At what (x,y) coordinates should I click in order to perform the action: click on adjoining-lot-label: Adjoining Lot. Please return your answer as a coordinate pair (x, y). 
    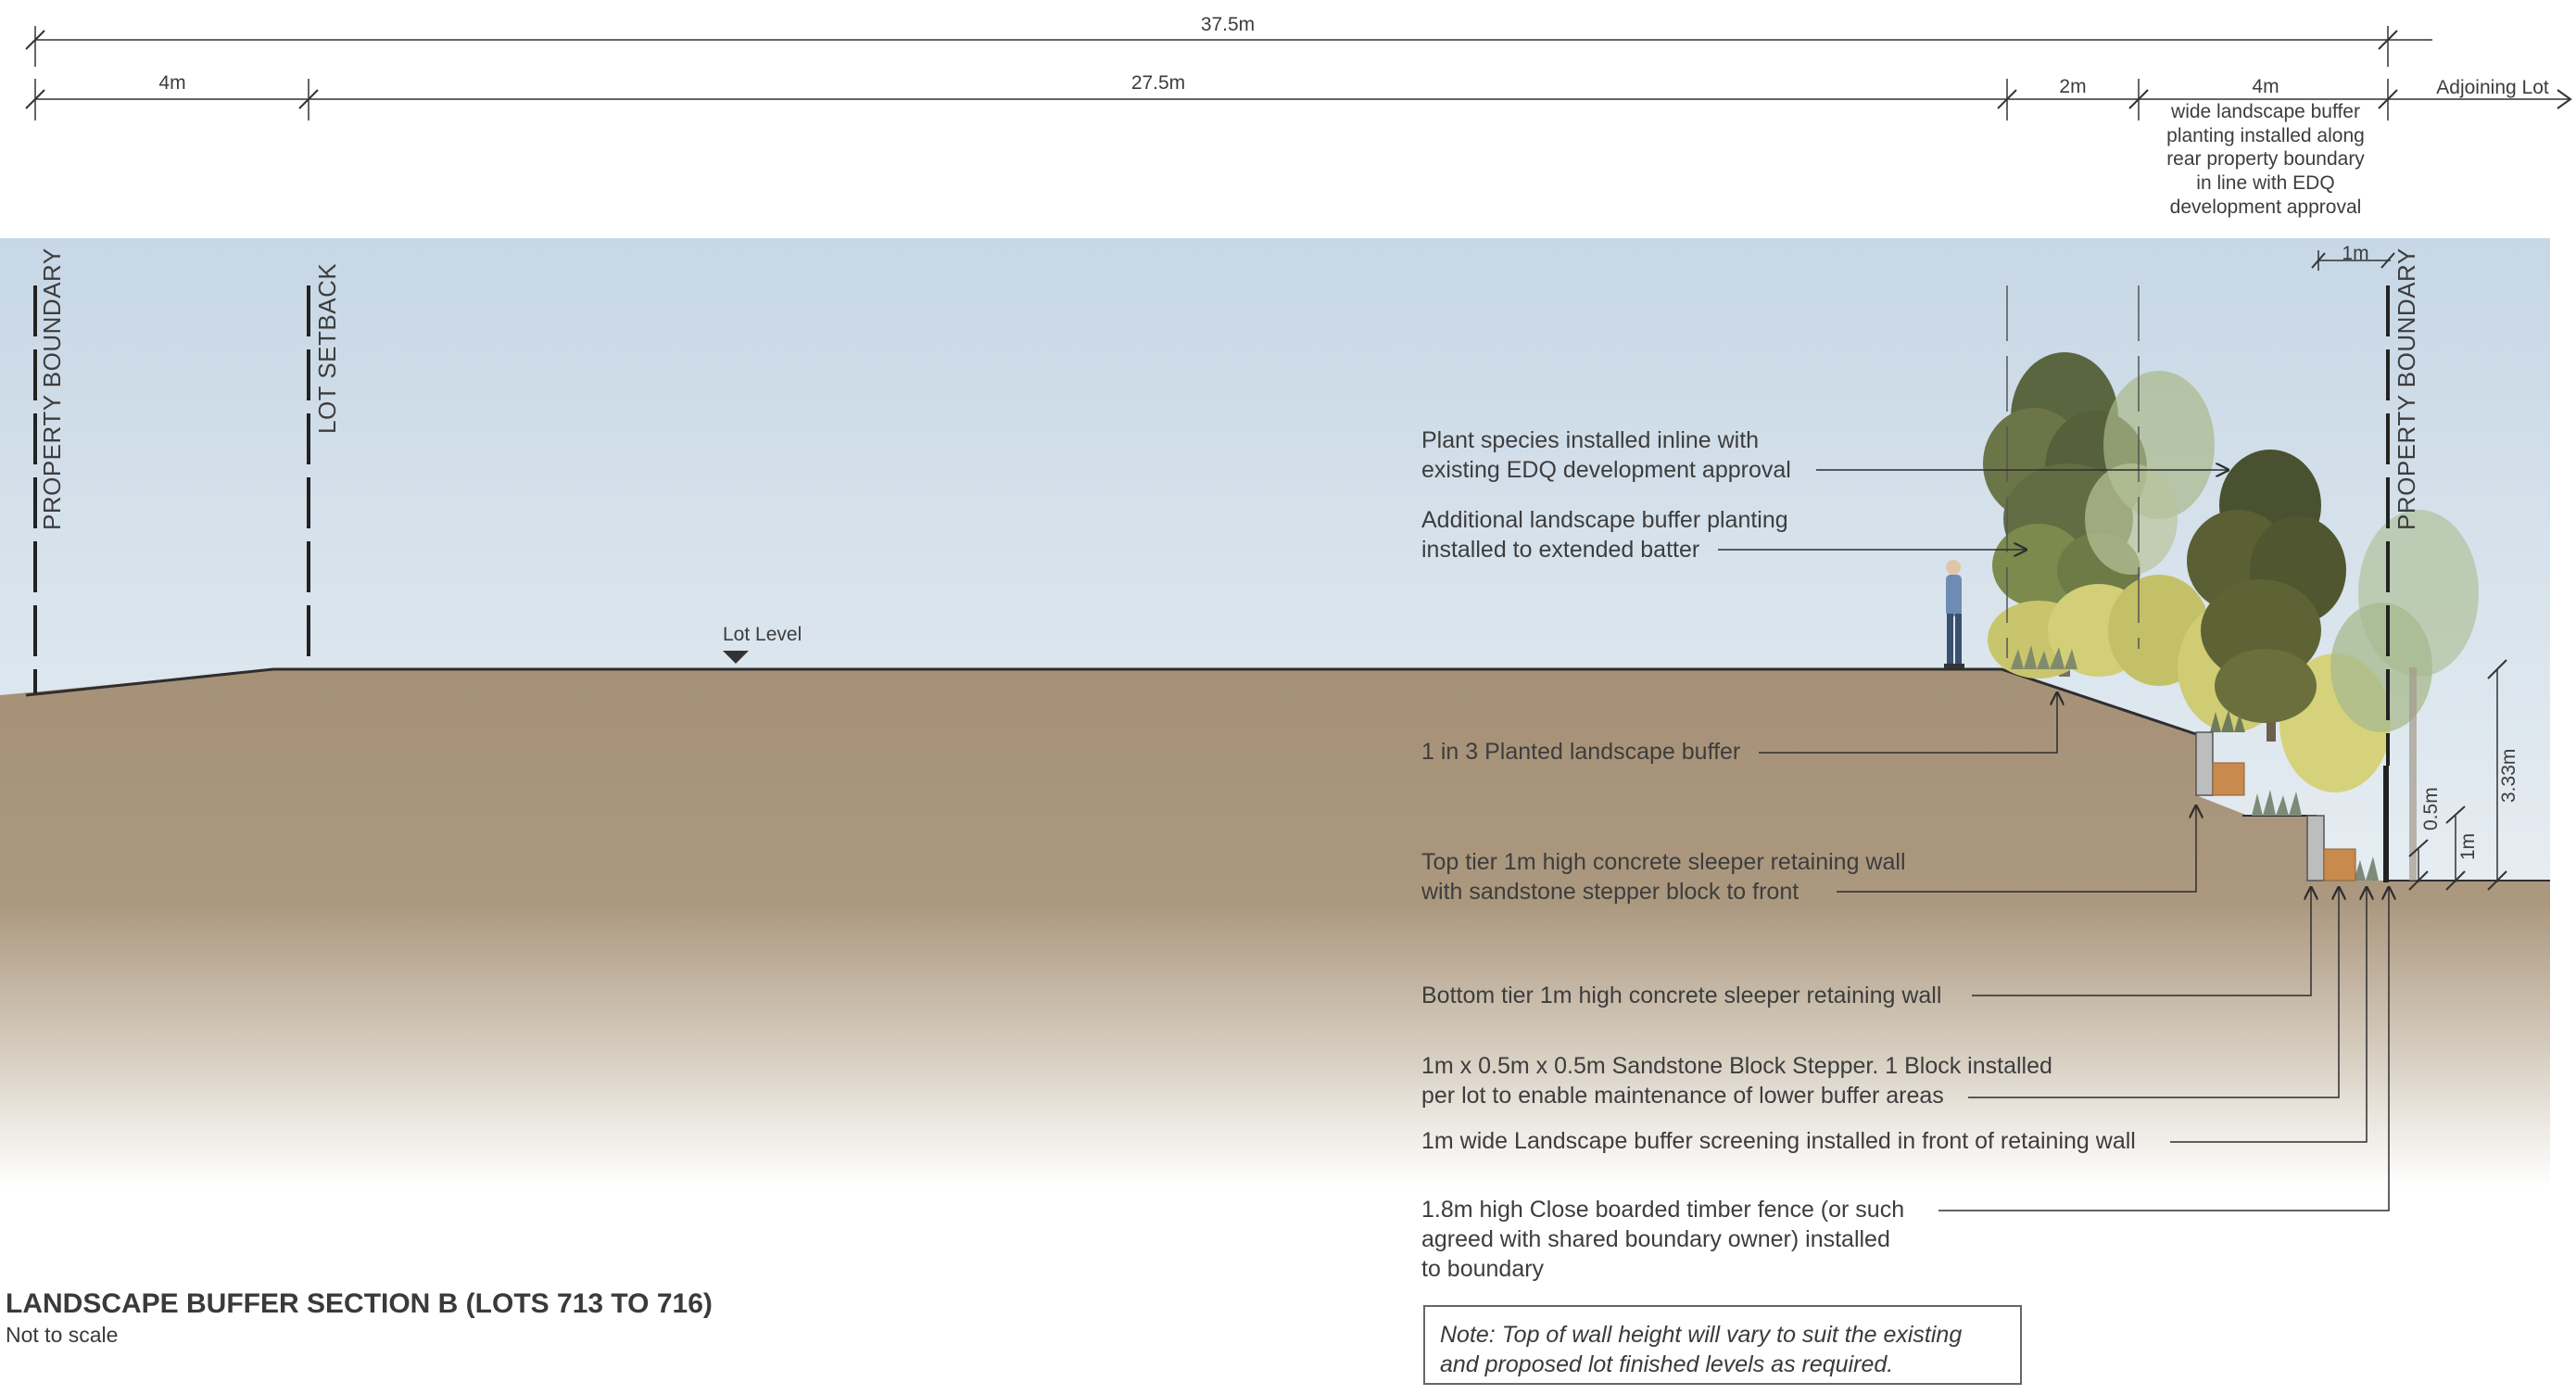
    Looking at the image, I should click on (2493, 87).